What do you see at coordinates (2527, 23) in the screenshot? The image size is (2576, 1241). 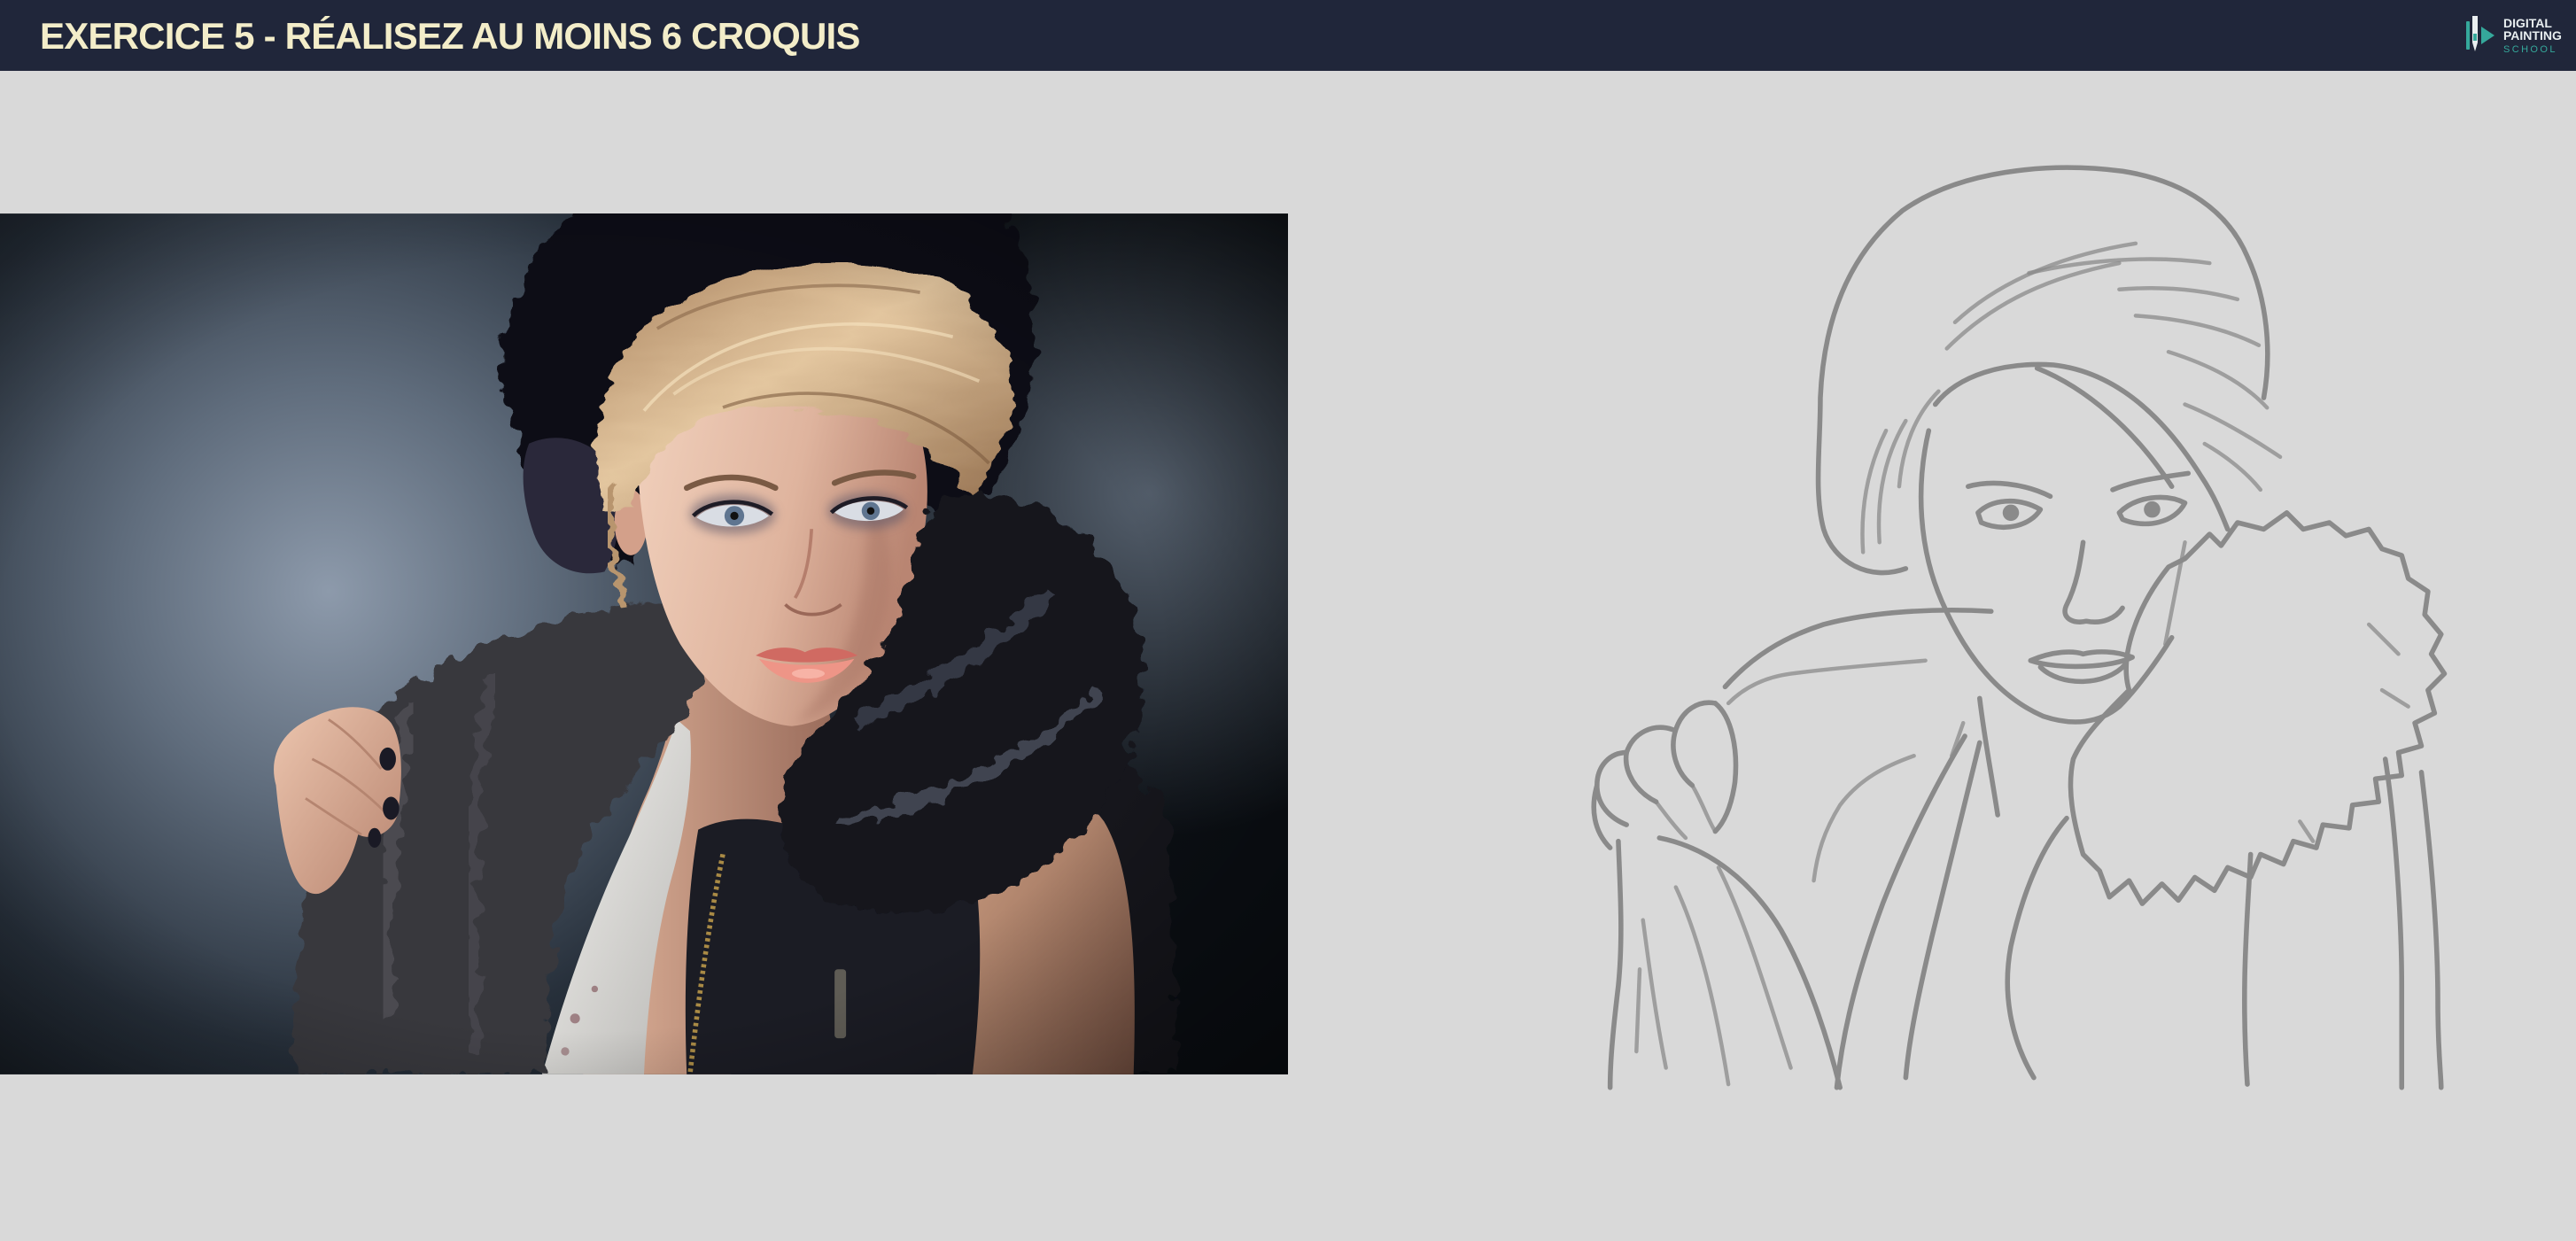 I see `logo-line-digital: DIGITAL` at bounding box center [2527, 23].